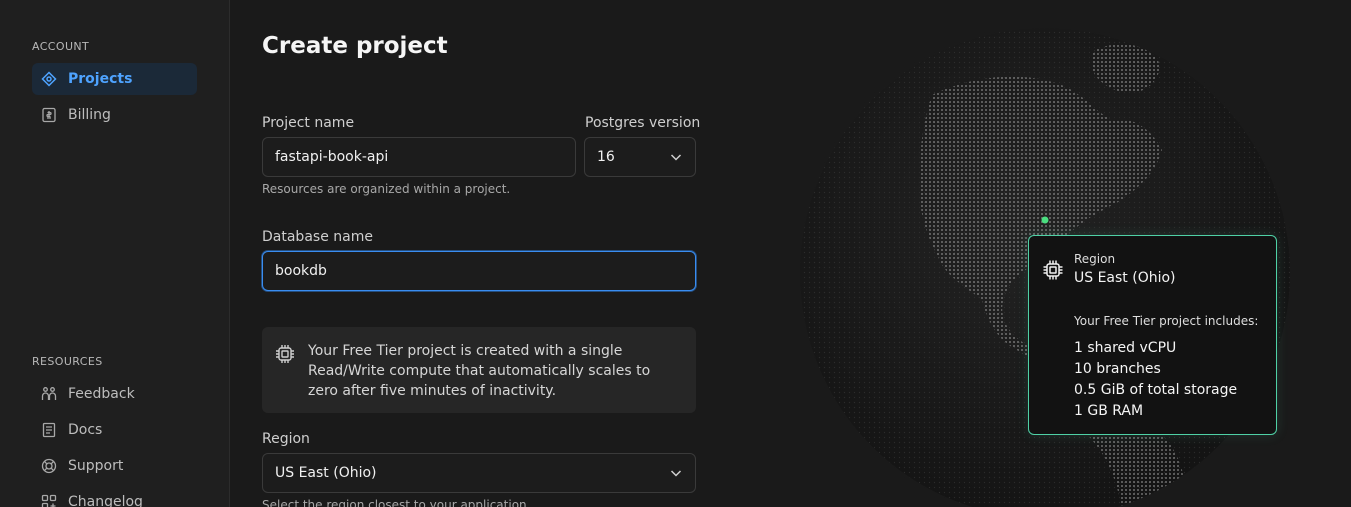 The image size is (1351, 507). I want to click on sidebar-item-docs: Docs, so click(114, 430).